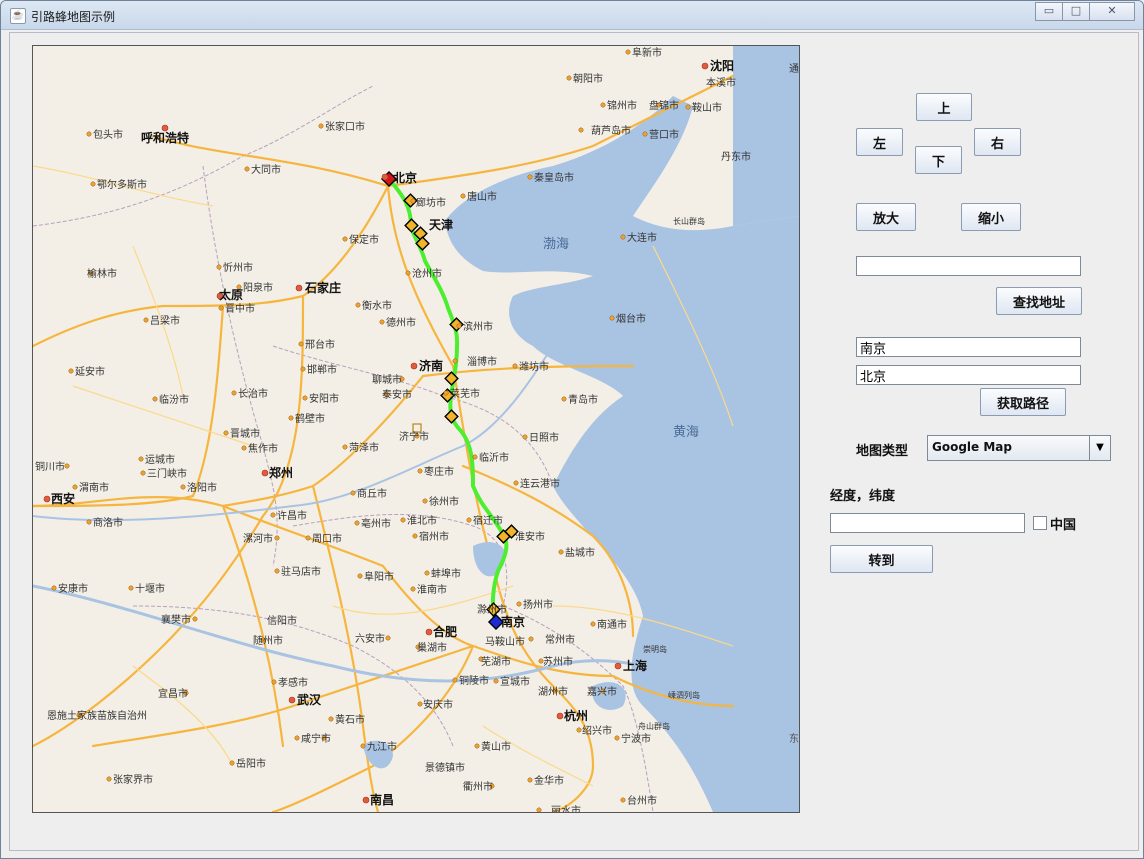  Describe the element at coordinates (1063, 525) in the screenshot. I see `china-checkbox-label: 中国` at that location.